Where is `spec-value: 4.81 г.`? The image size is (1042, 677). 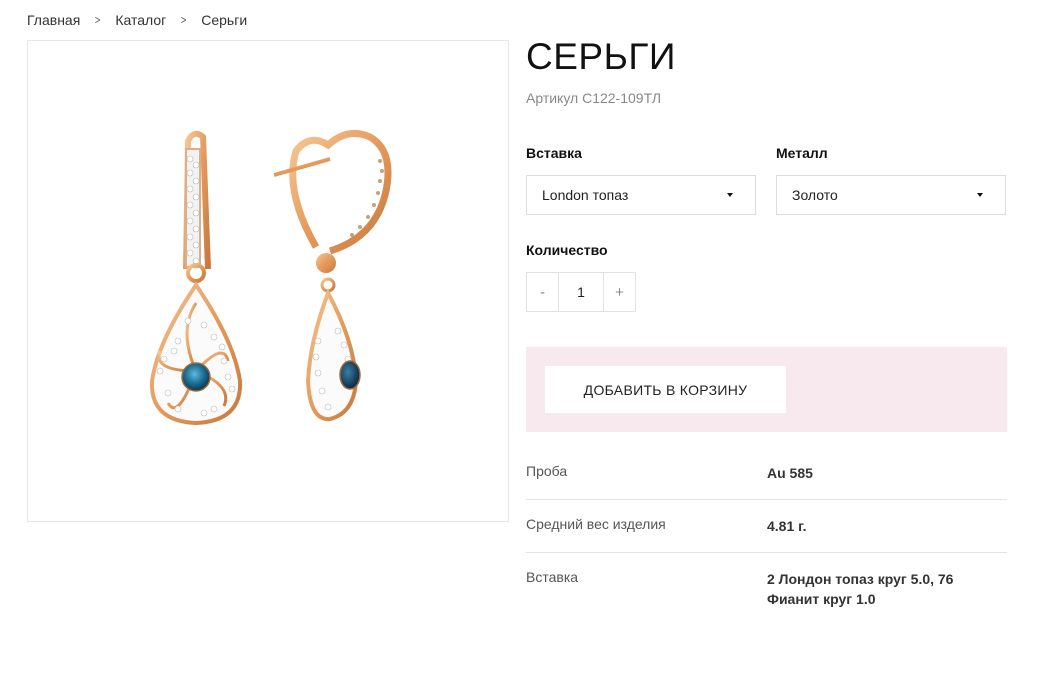 spec-value: 4.81 г. is located at coordinates (787, 526).